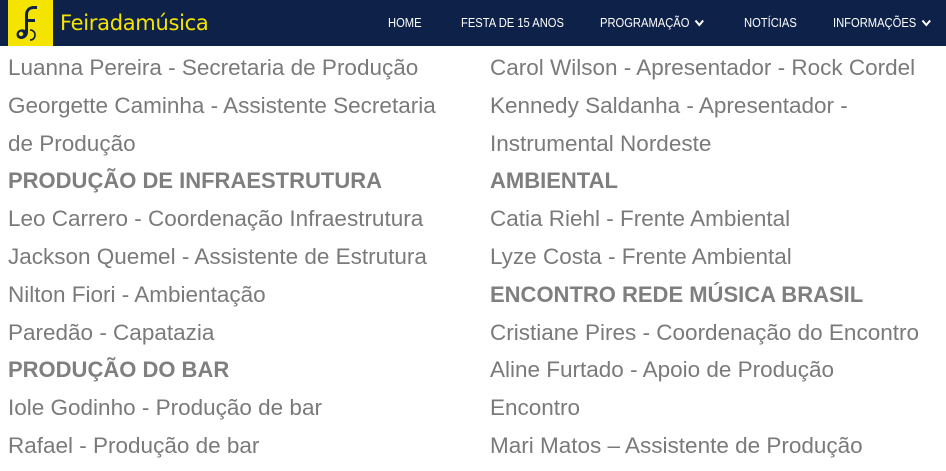  I want to click on credit-line: Rafael - Produção de bar, so click(134, 445).